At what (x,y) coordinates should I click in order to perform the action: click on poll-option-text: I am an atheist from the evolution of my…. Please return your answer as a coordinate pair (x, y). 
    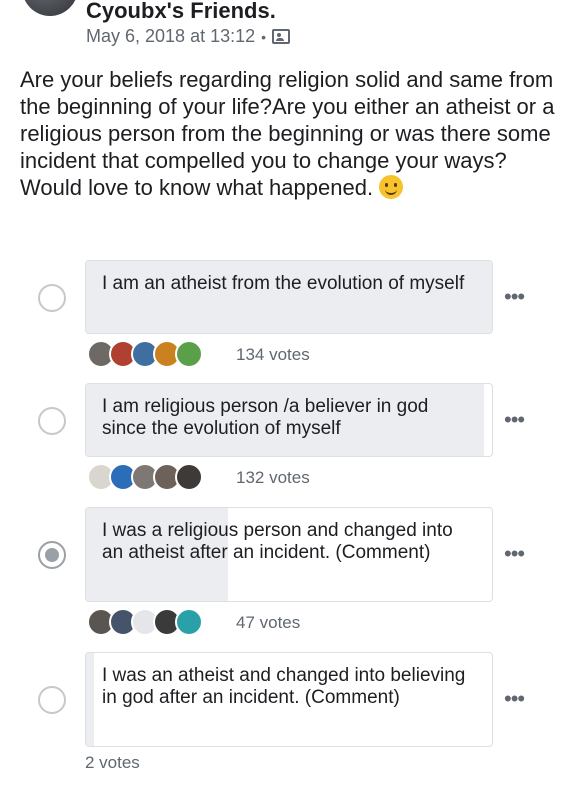
    Looking at the image, I should click on (283, 283).